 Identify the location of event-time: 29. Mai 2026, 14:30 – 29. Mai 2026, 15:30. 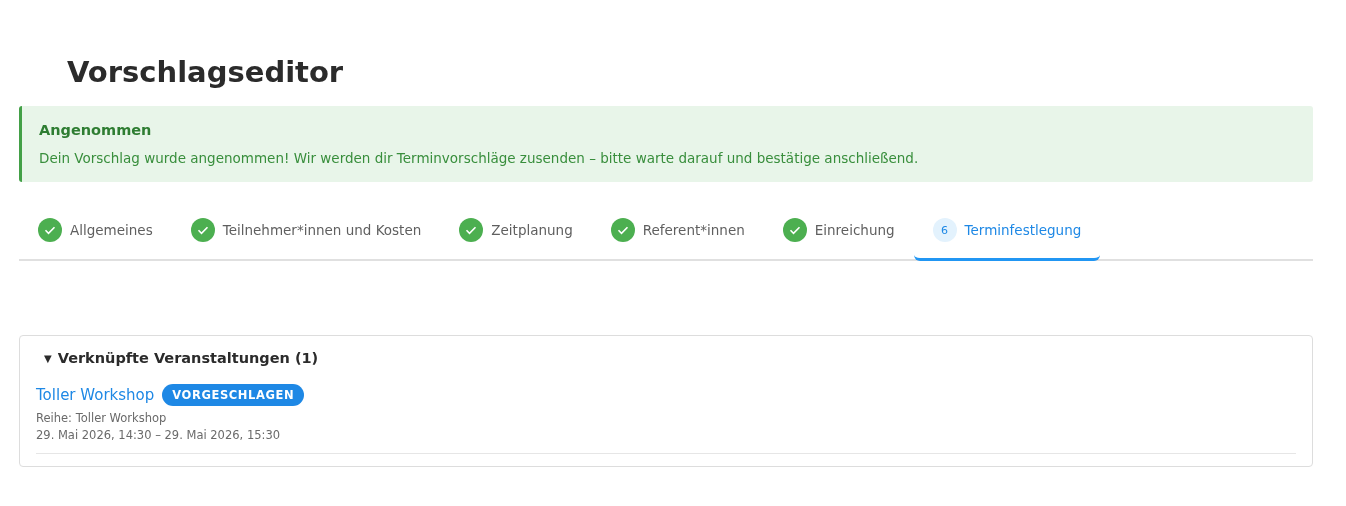
(159, 435).